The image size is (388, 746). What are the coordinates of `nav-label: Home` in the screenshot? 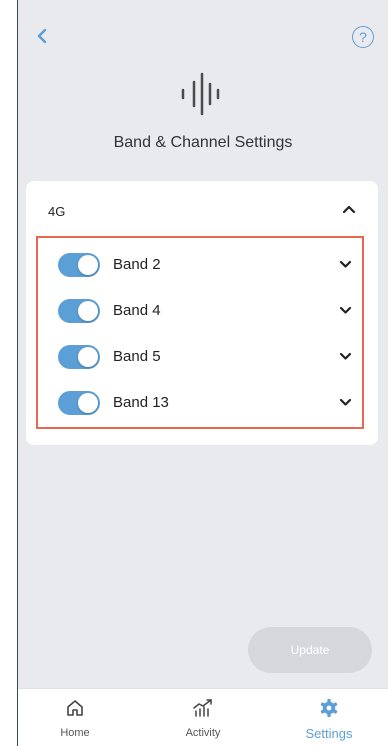 It's located at (75, 733).